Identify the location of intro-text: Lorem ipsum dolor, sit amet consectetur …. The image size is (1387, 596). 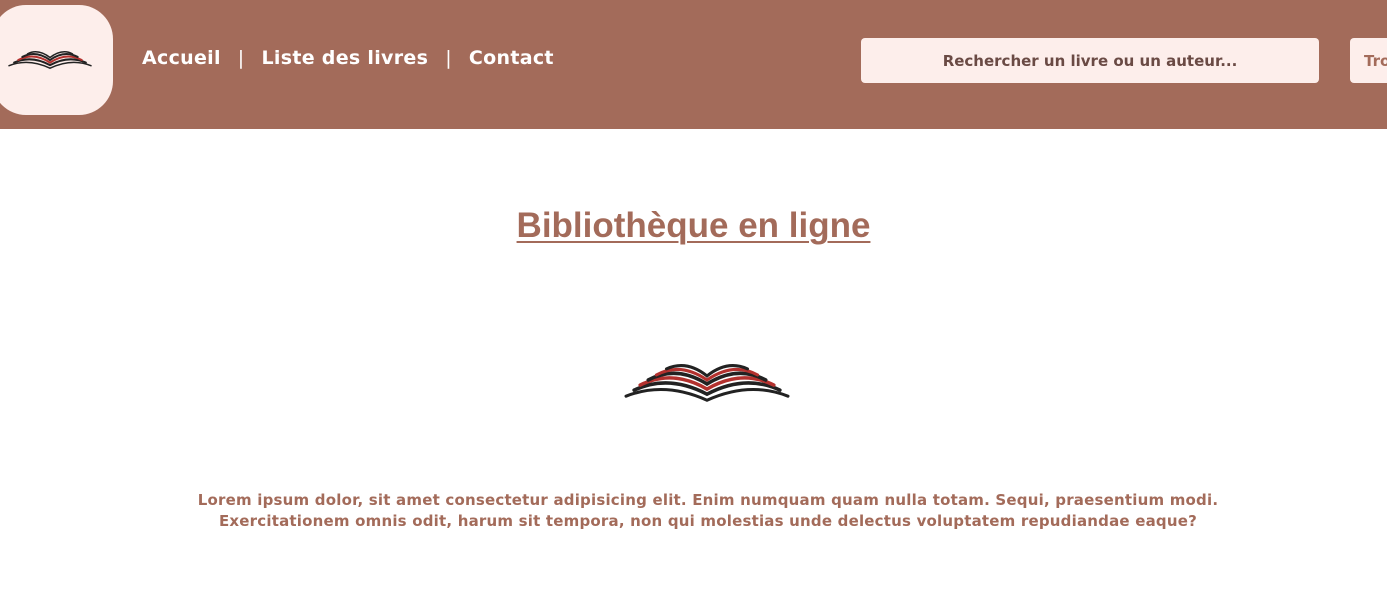
(708, 511).